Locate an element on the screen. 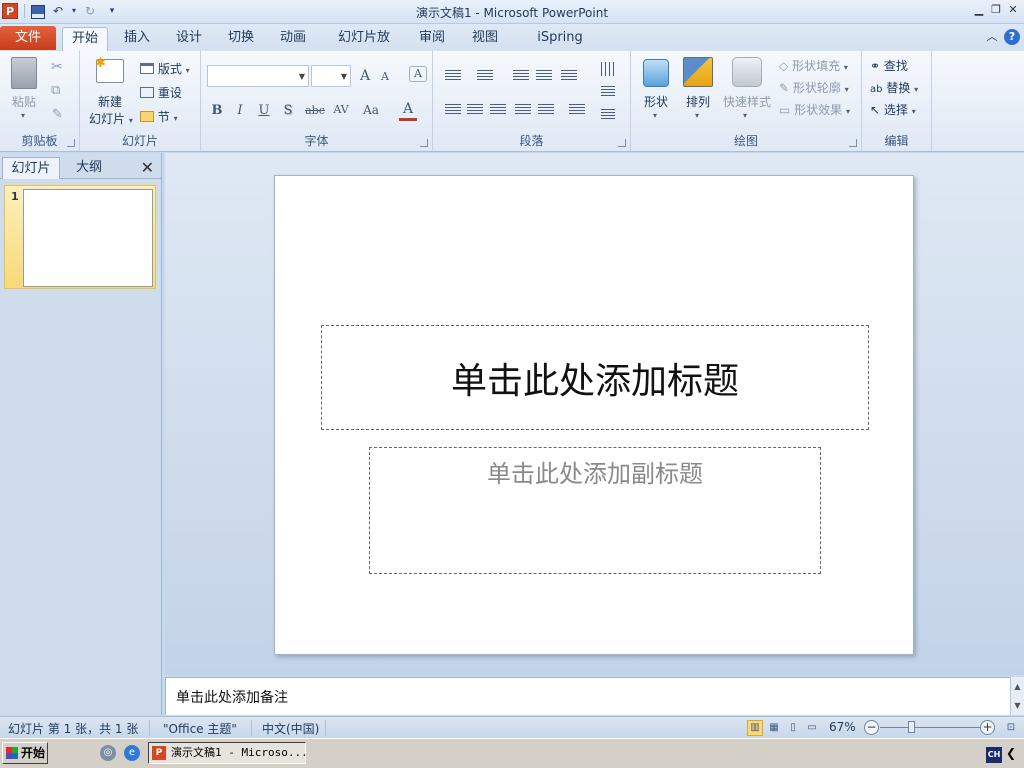  font-size-combo: ▼ is located at coordinates (331, 76).